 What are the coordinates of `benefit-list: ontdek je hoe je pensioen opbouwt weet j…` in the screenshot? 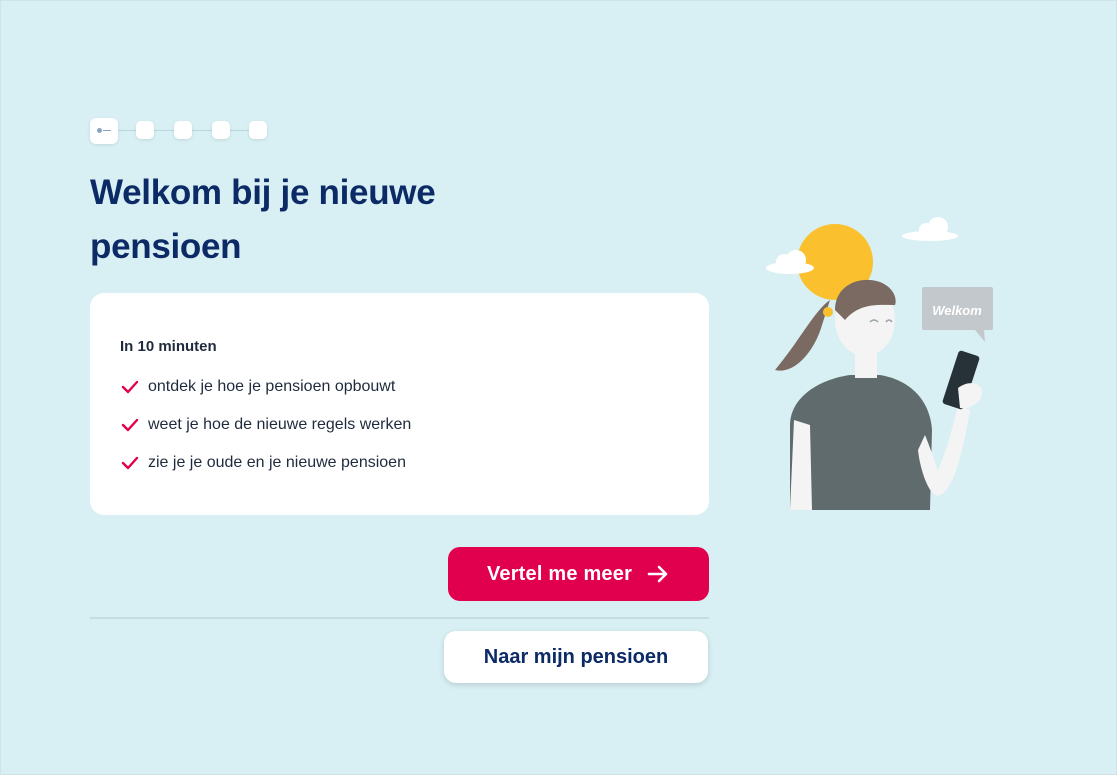 It's located at (265, 434).